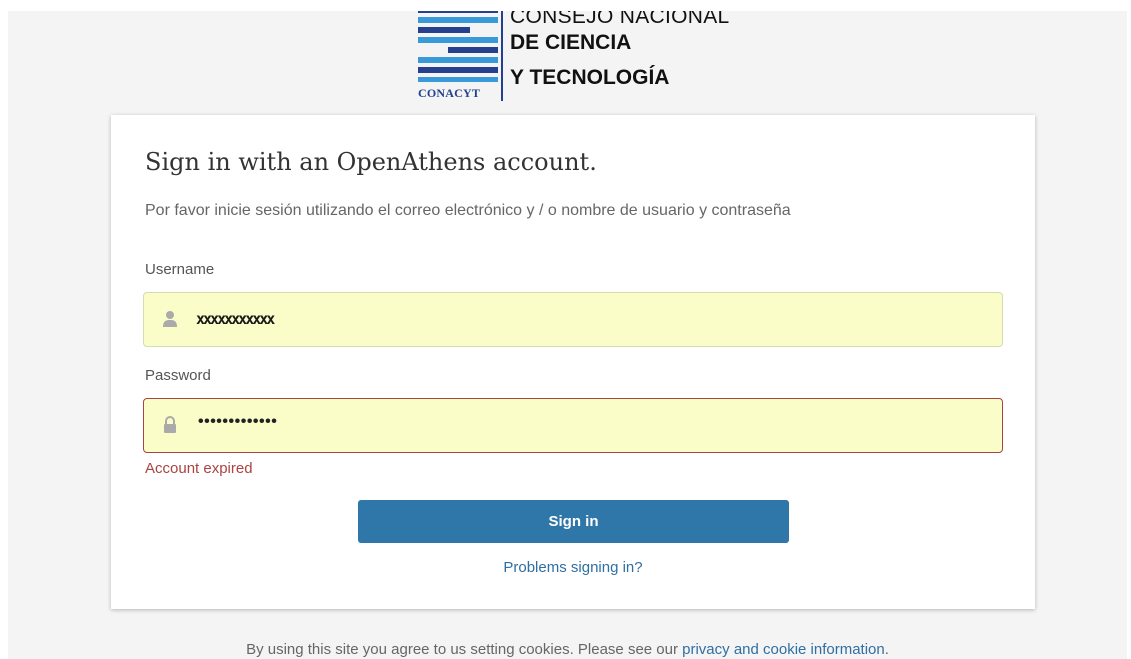  What do you see at coordinates (170, 424) in the screenshot?
I see `lock-icon` at bounding box center [170, 424].